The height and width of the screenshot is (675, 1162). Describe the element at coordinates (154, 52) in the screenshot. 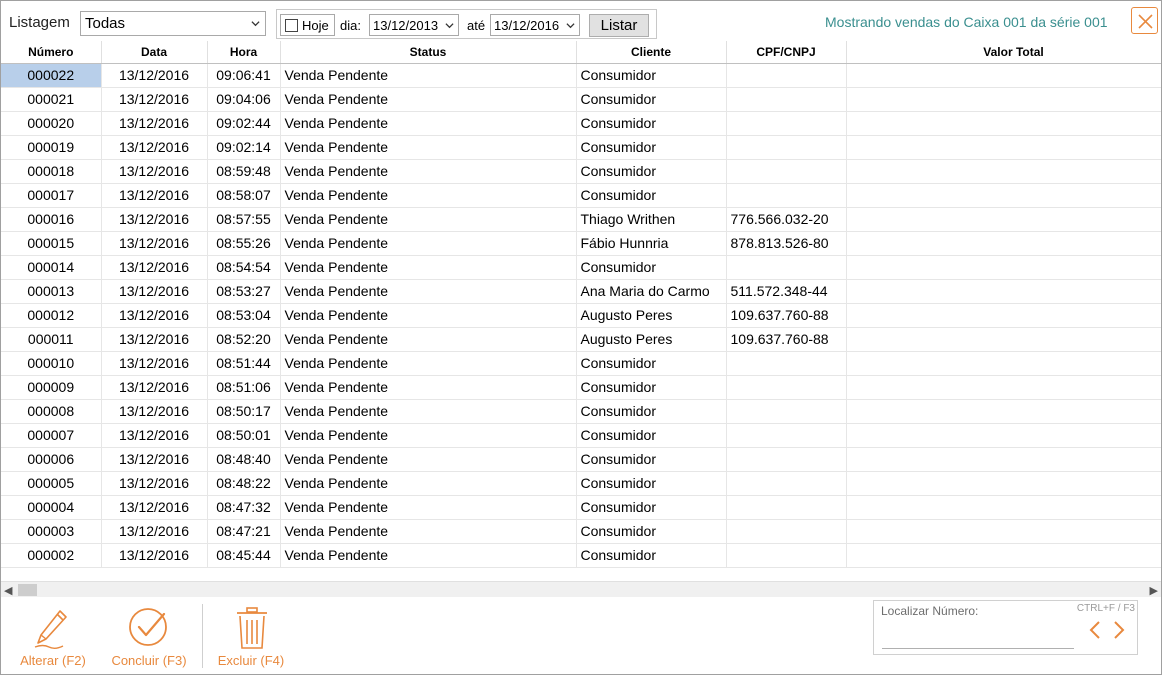

I see `column-header-data: Data` at that location.